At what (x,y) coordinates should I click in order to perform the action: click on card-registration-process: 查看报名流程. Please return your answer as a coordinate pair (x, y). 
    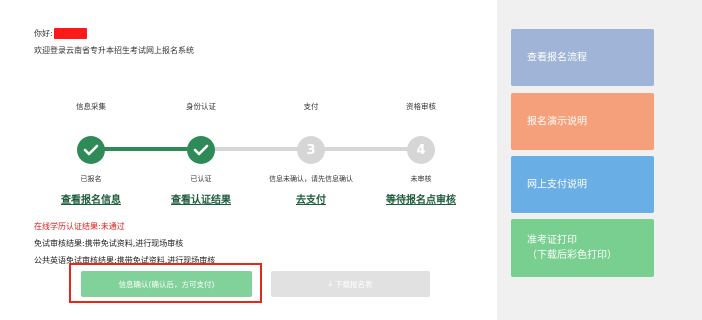
    Looking at the image, I should click on (582, 57).